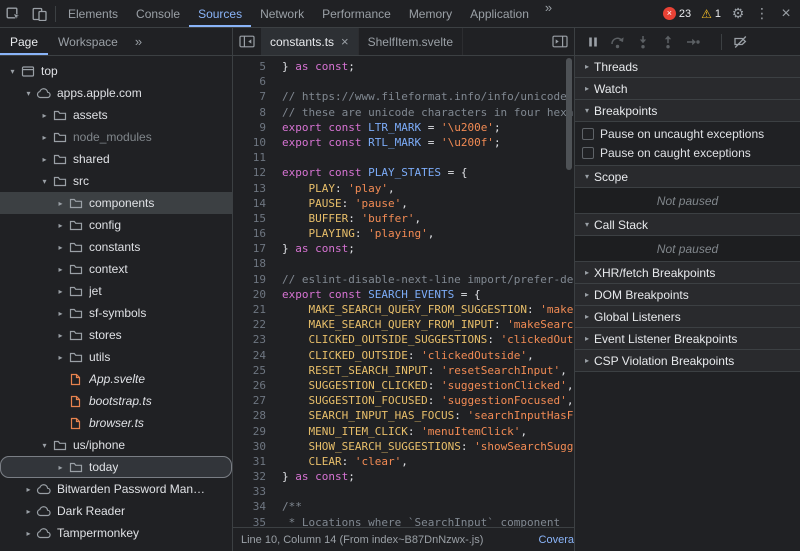 This screenshot has height=551, width=800. Describe the element at coordinates (116, 225) in the screenshot. I see `tree-item-config: ▸ config` at that location.